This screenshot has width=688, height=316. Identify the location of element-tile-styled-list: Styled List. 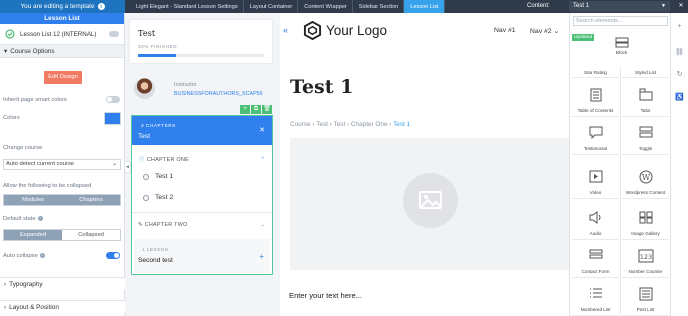
(645, 72).